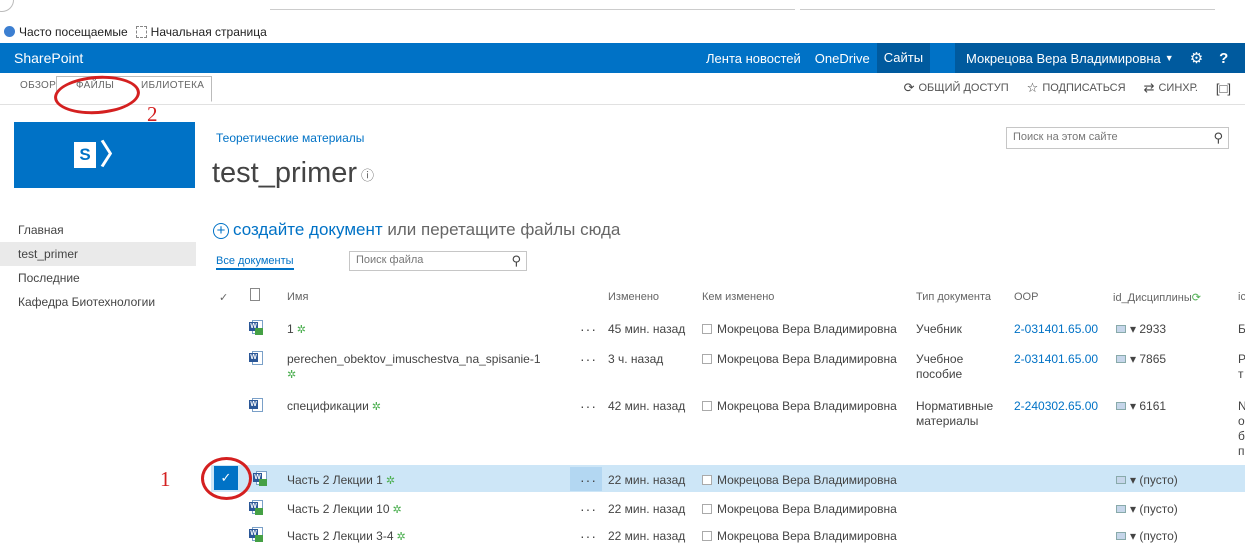  Describe the element at coordinates (964, 88) in the screenshot. I see `share-button: ОБЩИЙ ДОСТУП` at that location.